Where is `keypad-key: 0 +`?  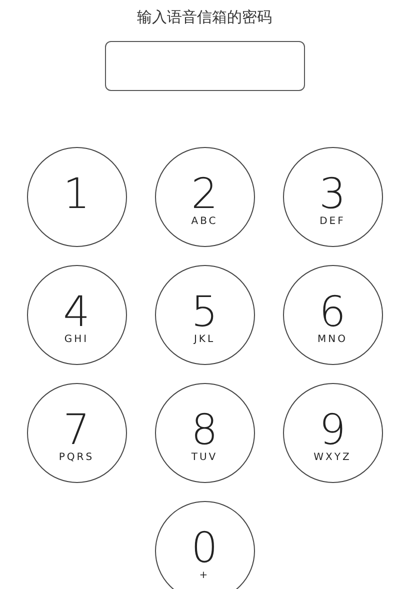
keypad-key: 0 + is located at coordinates (204, 545).